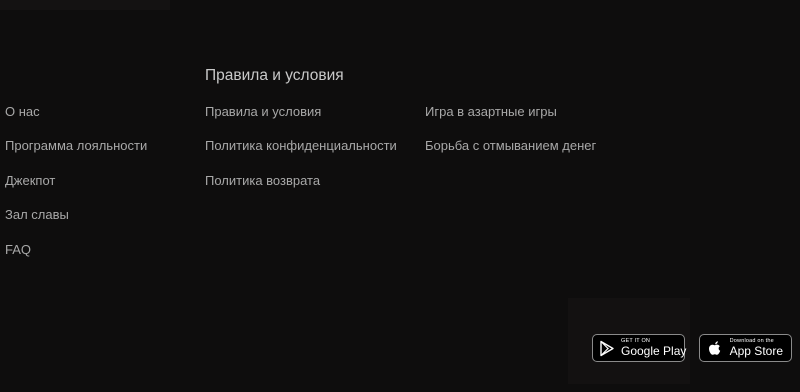 The image size is (800, 392). What do you see at coordinates (76, 119) in the screenshot?
I see `link-about: О нас` at bounding box center [76, 119].